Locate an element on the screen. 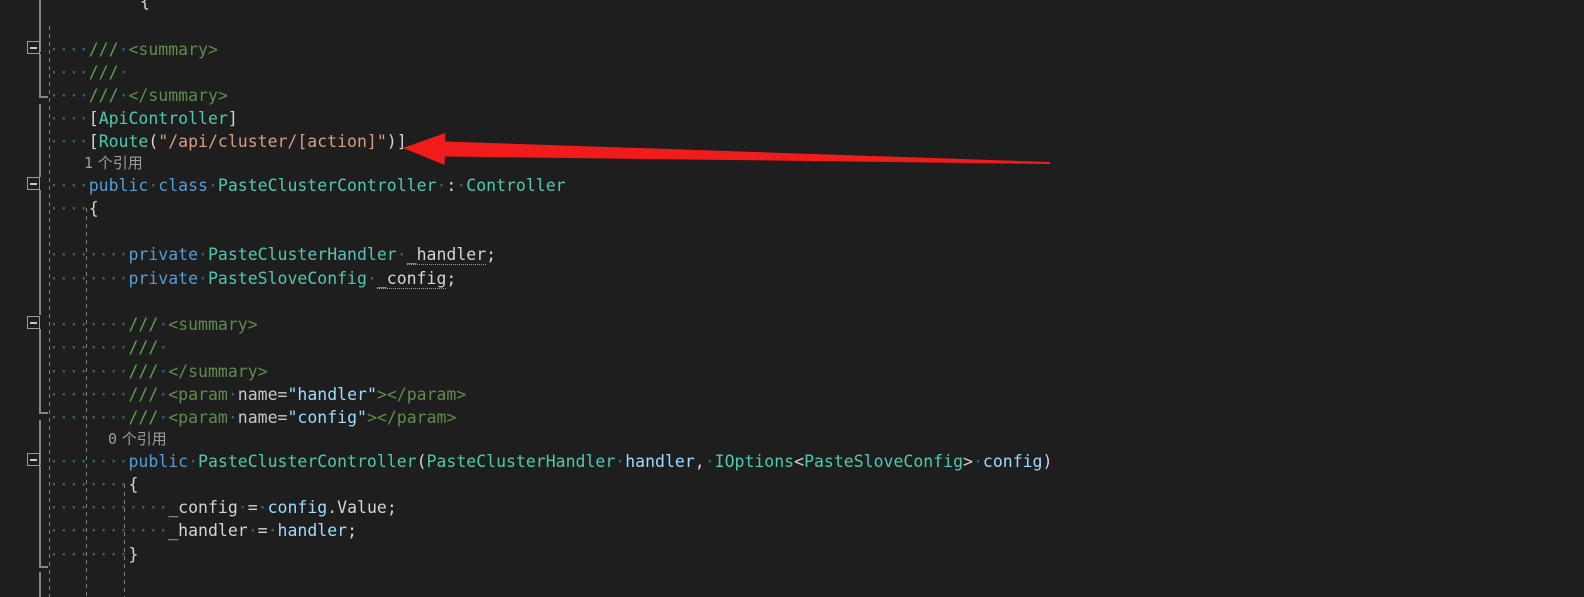 The width and height of the screenshot is (1584, 597). code-line: ········///·<summary> is located at coordinates (129, 325).